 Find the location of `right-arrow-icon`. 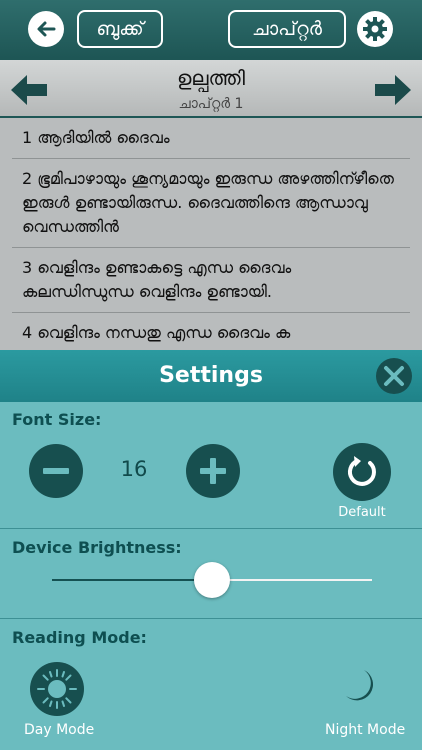

right-arrow-icon is located at coordinates (393, 90).